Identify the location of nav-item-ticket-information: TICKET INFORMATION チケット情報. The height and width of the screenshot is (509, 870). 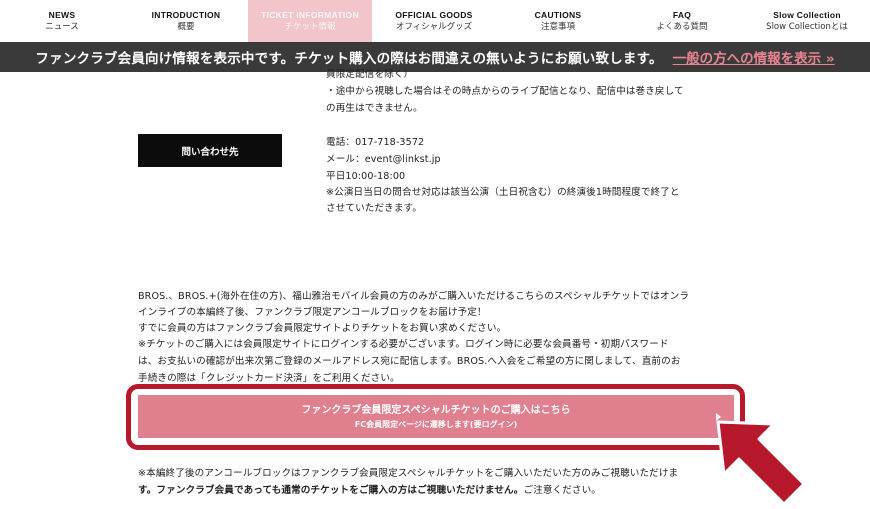
(310, 21).